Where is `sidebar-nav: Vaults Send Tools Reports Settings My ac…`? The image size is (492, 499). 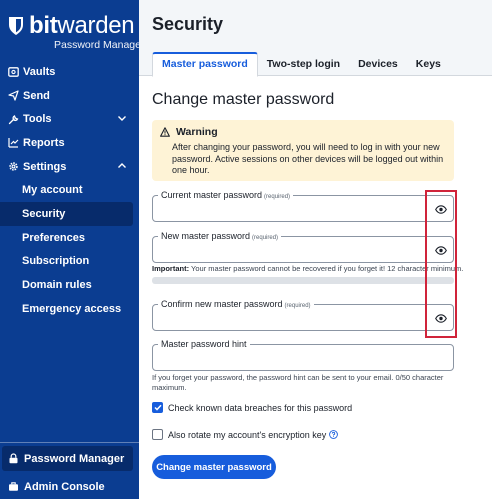
sidebar-nav: Vaults Send Tools Reports Settings My ac… is located at coordinates (69, 190).